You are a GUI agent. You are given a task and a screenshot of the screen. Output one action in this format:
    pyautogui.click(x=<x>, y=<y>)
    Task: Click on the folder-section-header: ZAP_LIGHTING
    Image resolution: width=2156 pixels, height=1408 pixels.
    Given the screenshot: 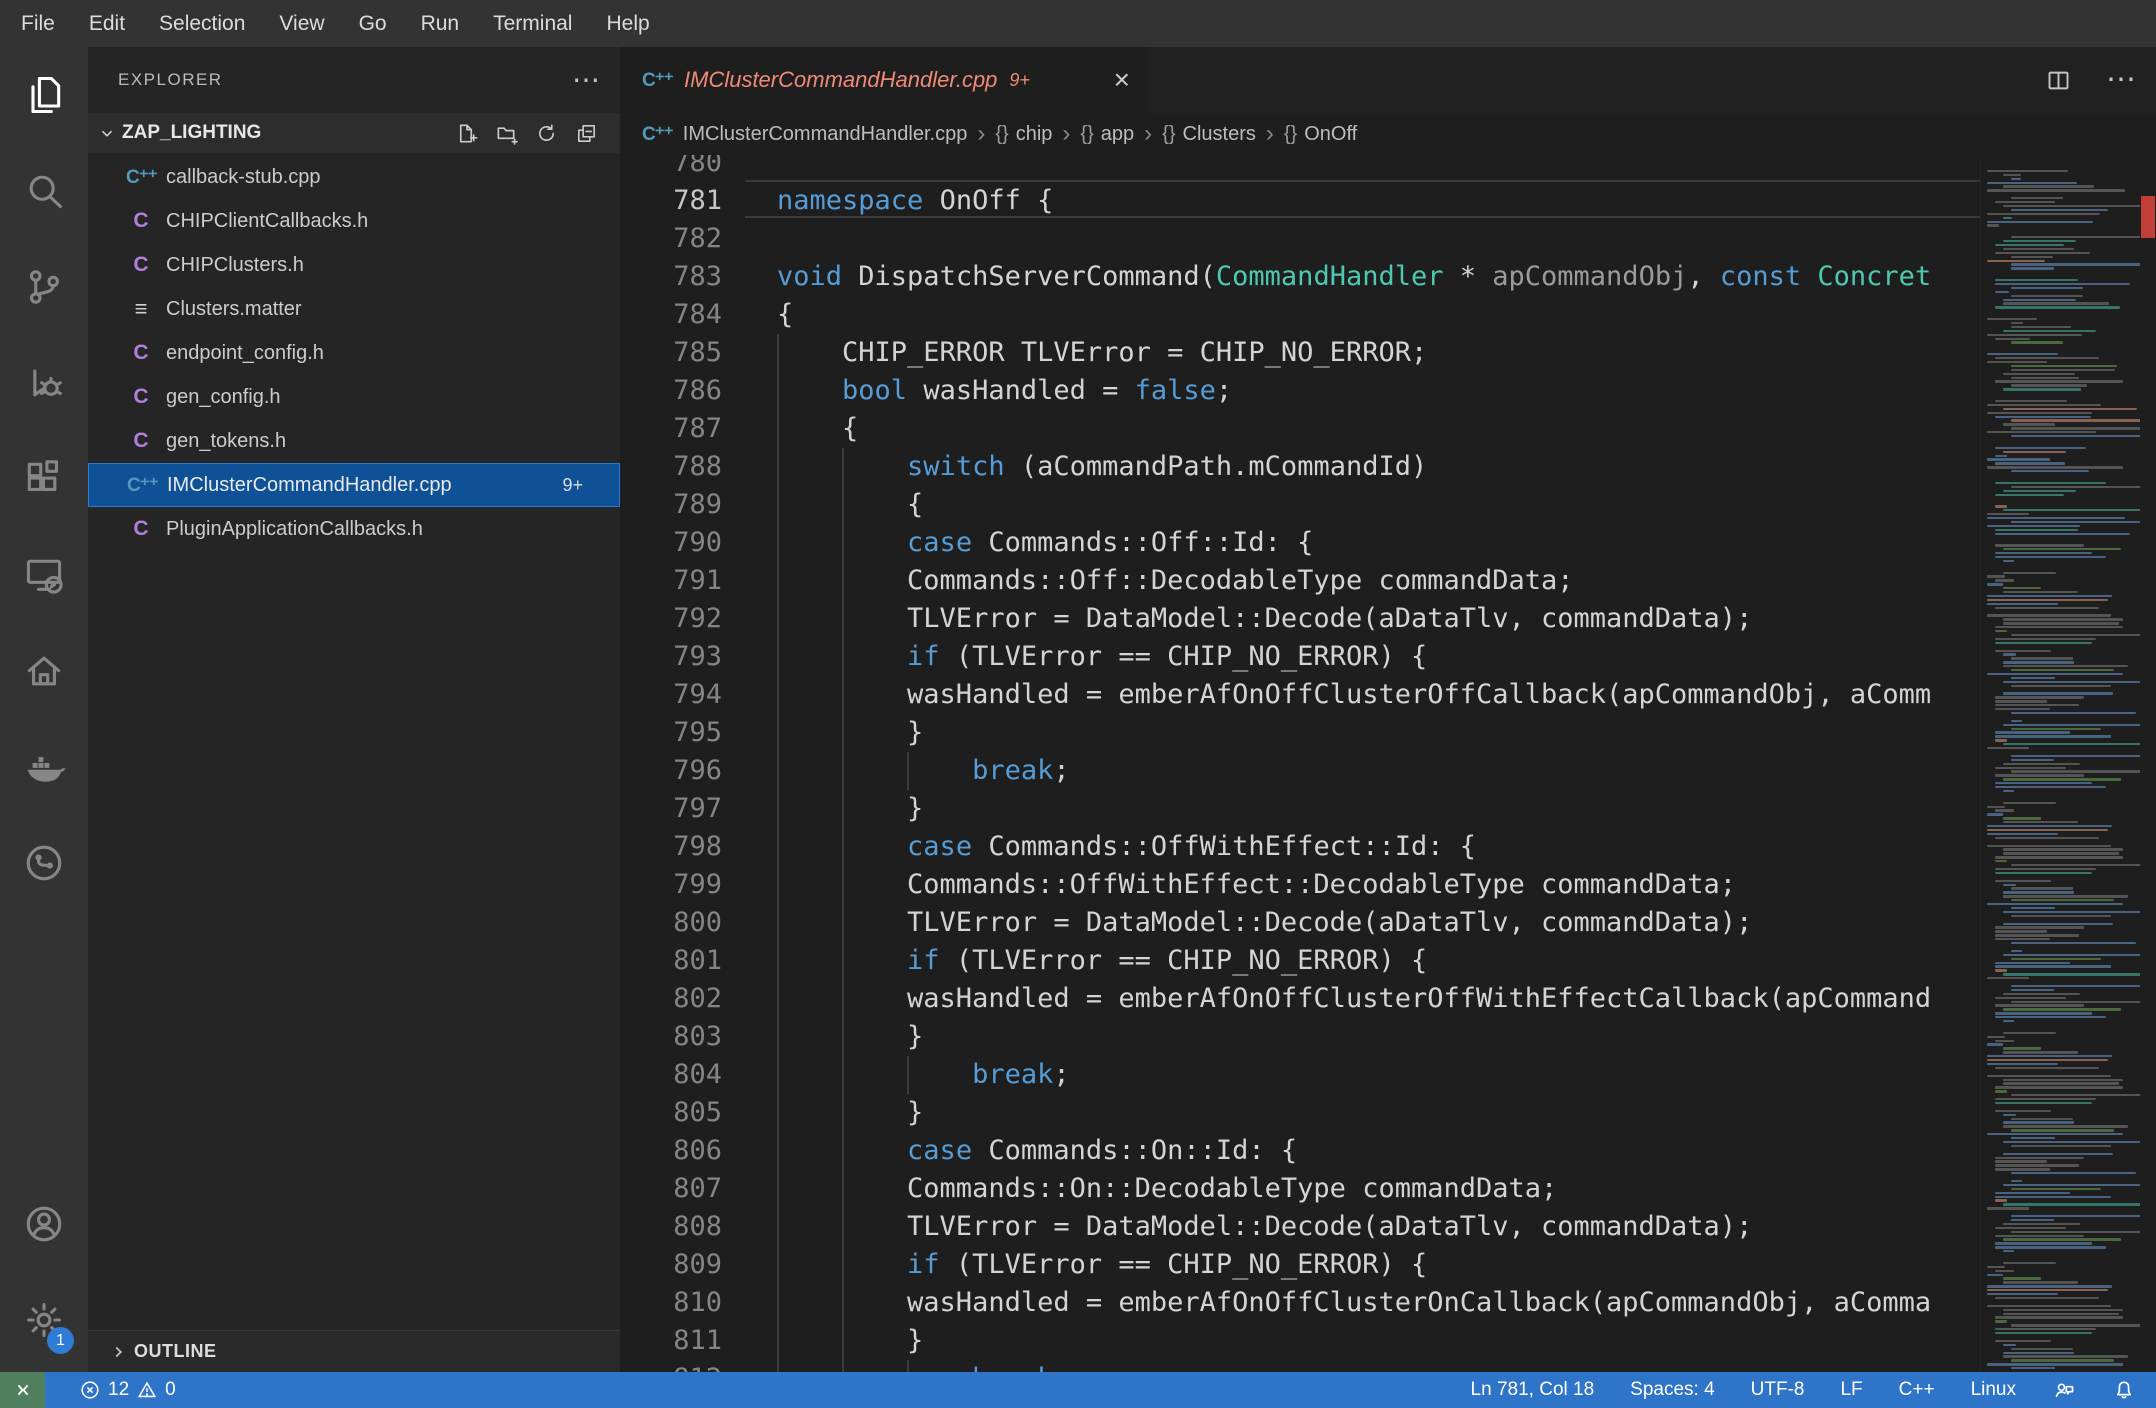 What is the action you would take?
    pyautogui.click(x=354, y=133)
    